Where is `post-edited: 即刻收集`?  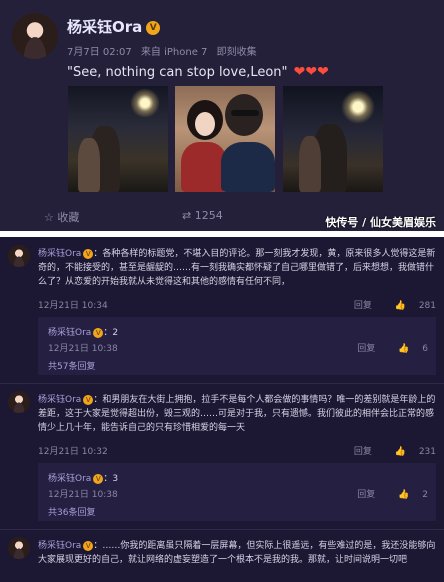
post-edited: 即刻收集 is located at coordinates (237, 52).